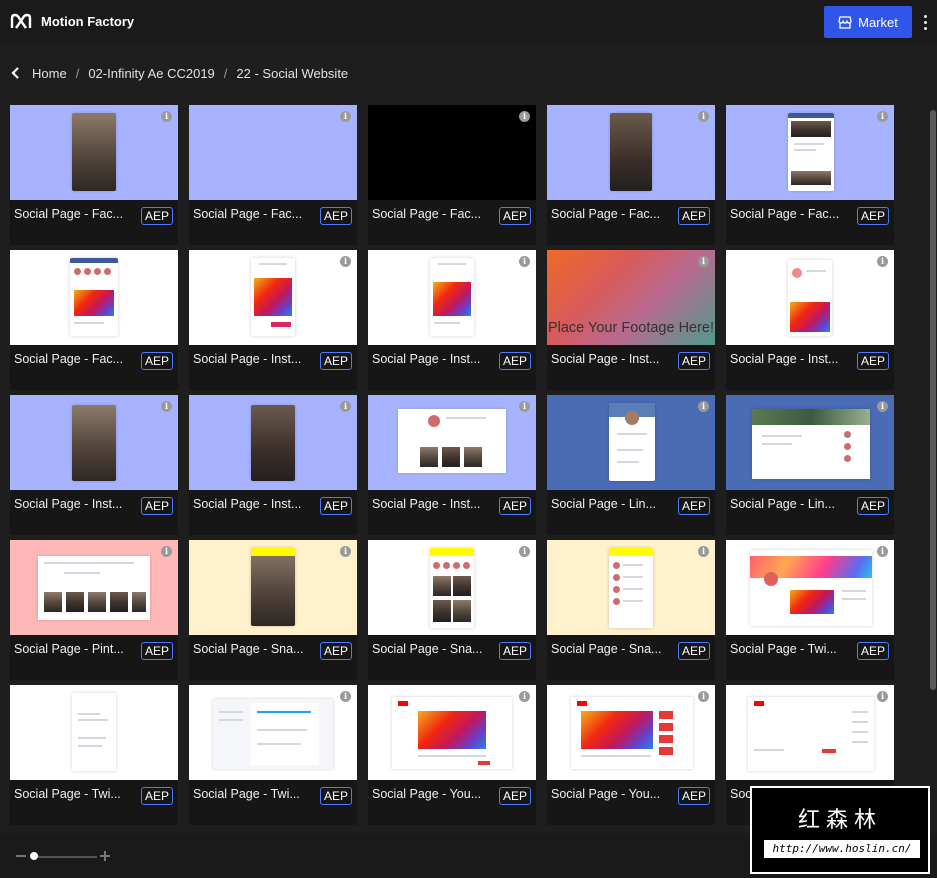 The image size is (937, 878). I want to click on breadcrumb-home: Home, so click(49, 73).